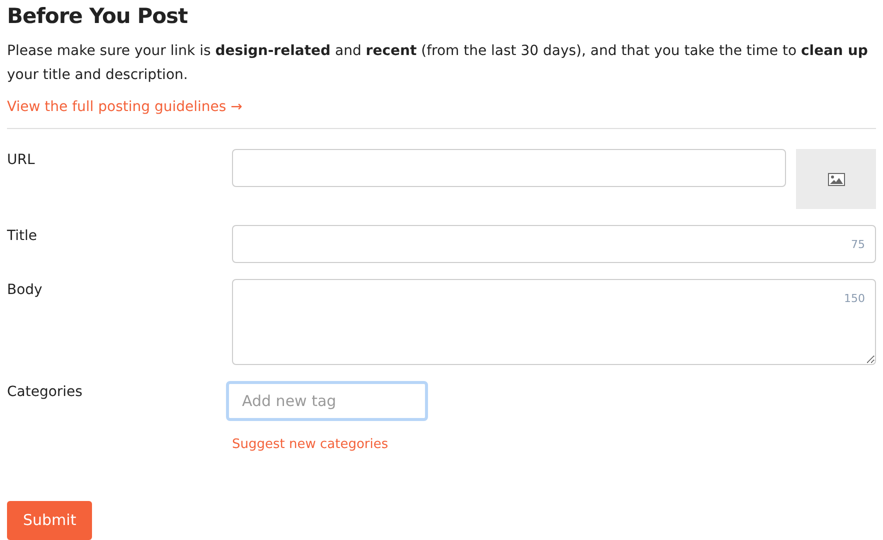 The width and height of the screenshot is (883, 540). Describe the element at coordinates (25, 290) in the screenshot. I see `field-label: Body` at that location.